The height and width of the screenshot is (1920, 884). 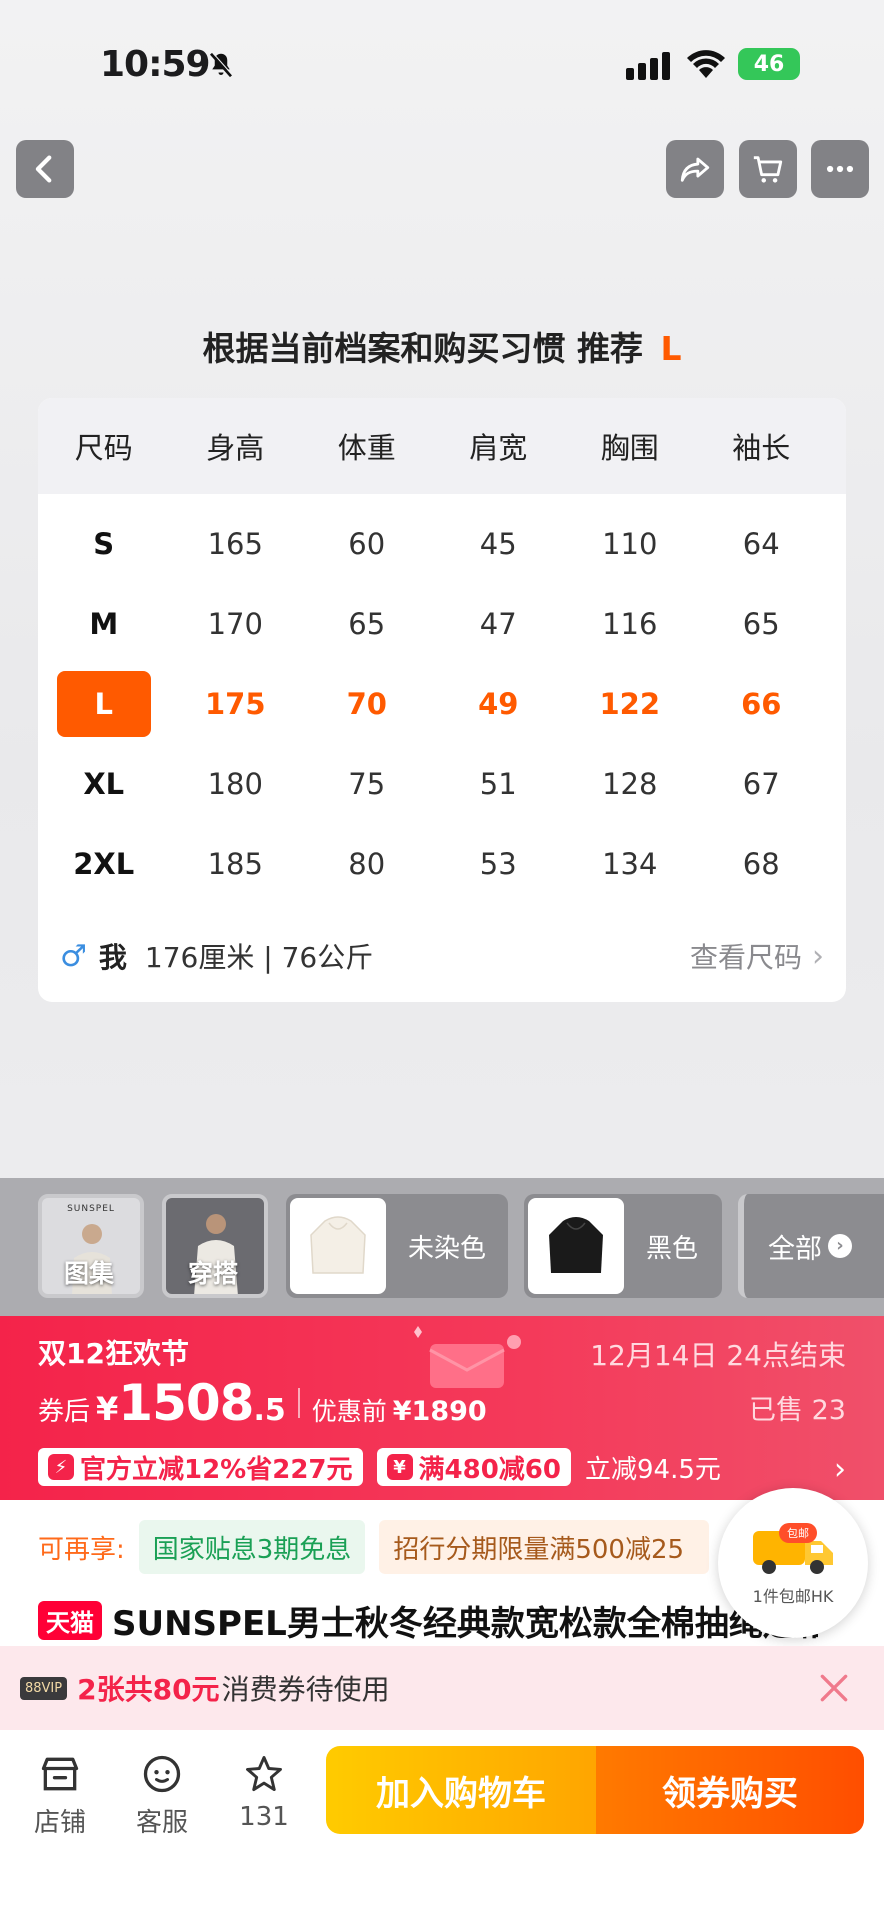 What do you see at coordinates (366, 704) in the screenshot?
I see `weight-cell: 70` at bounding box center [366, 704].